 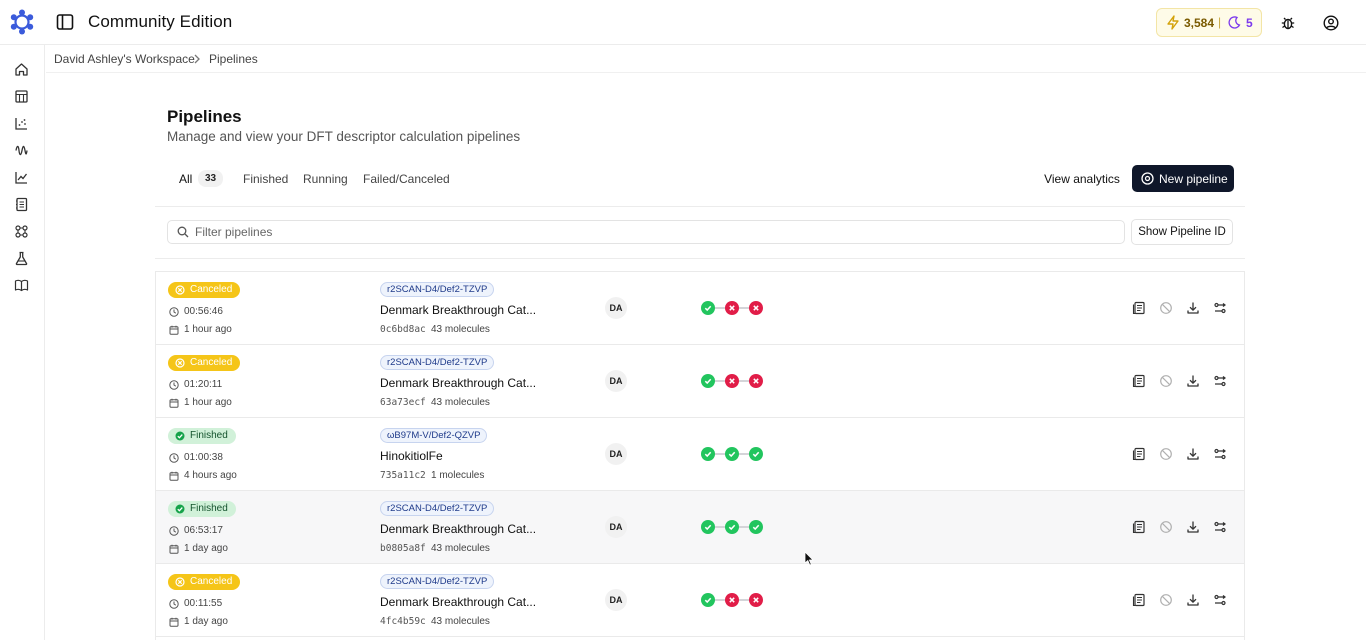 I want to click on filter-input, so click(x=655, y=232).